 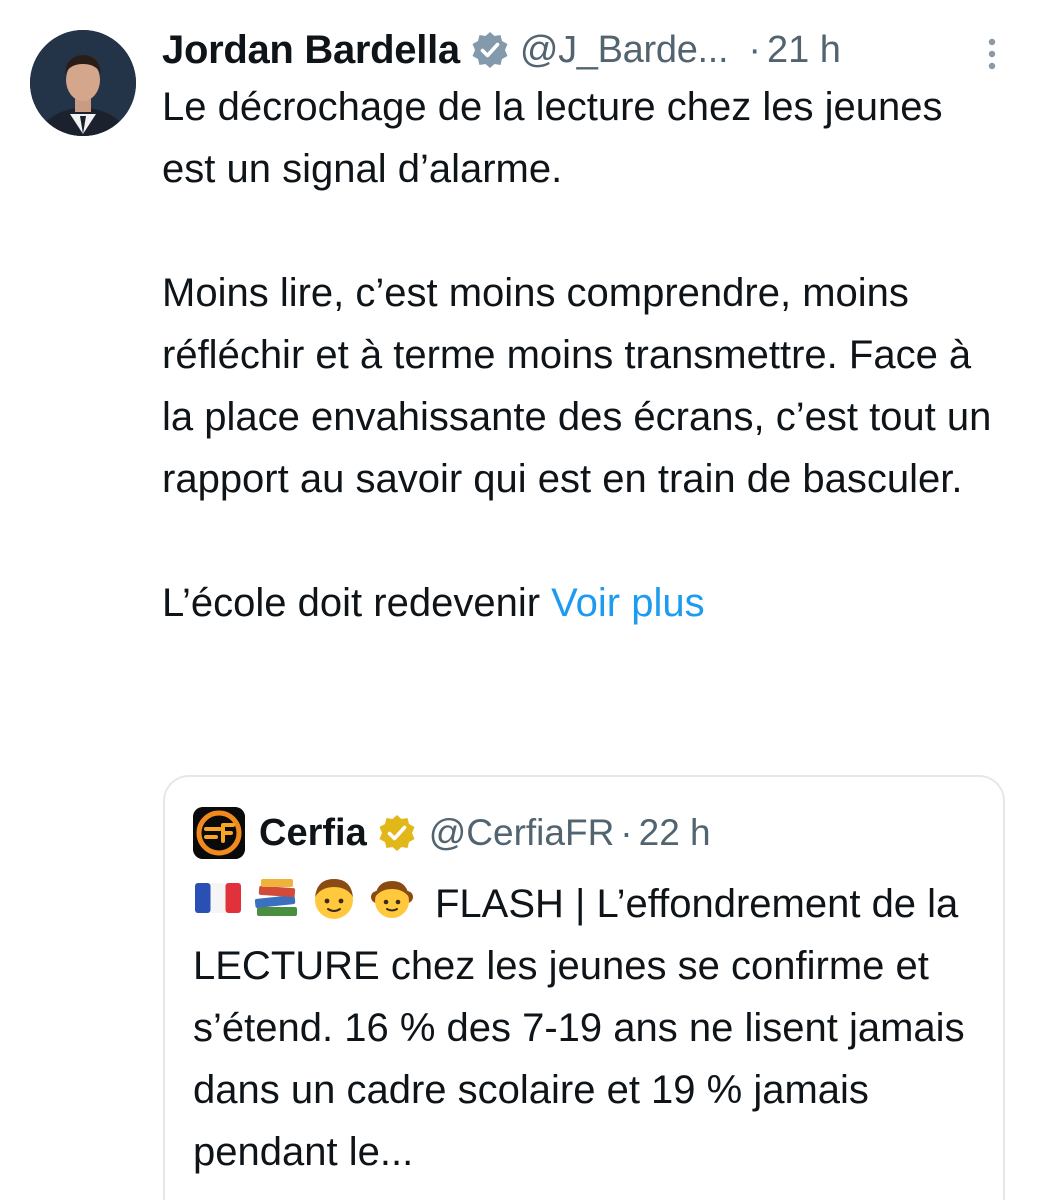 I want to click on author-avatar, so click(x=83, y=83).